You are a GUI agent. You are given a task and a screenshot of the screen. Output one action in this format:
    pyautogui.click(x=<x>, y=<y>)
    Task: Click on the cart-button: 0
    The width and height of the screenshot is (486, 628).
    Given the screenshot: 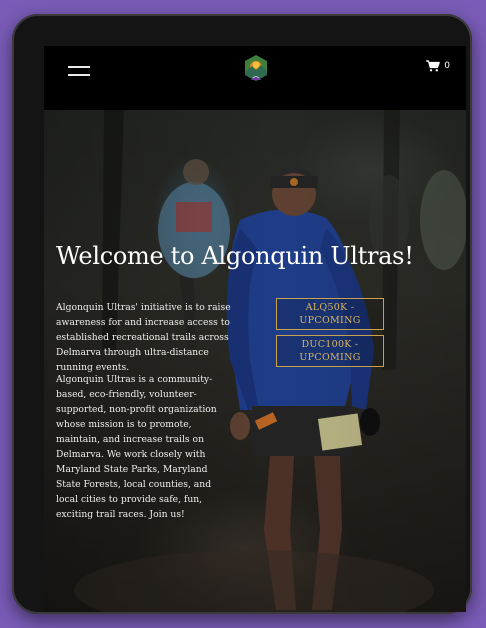 What is the action you would take?
    pyautogui.click(x=438, y=66)
    